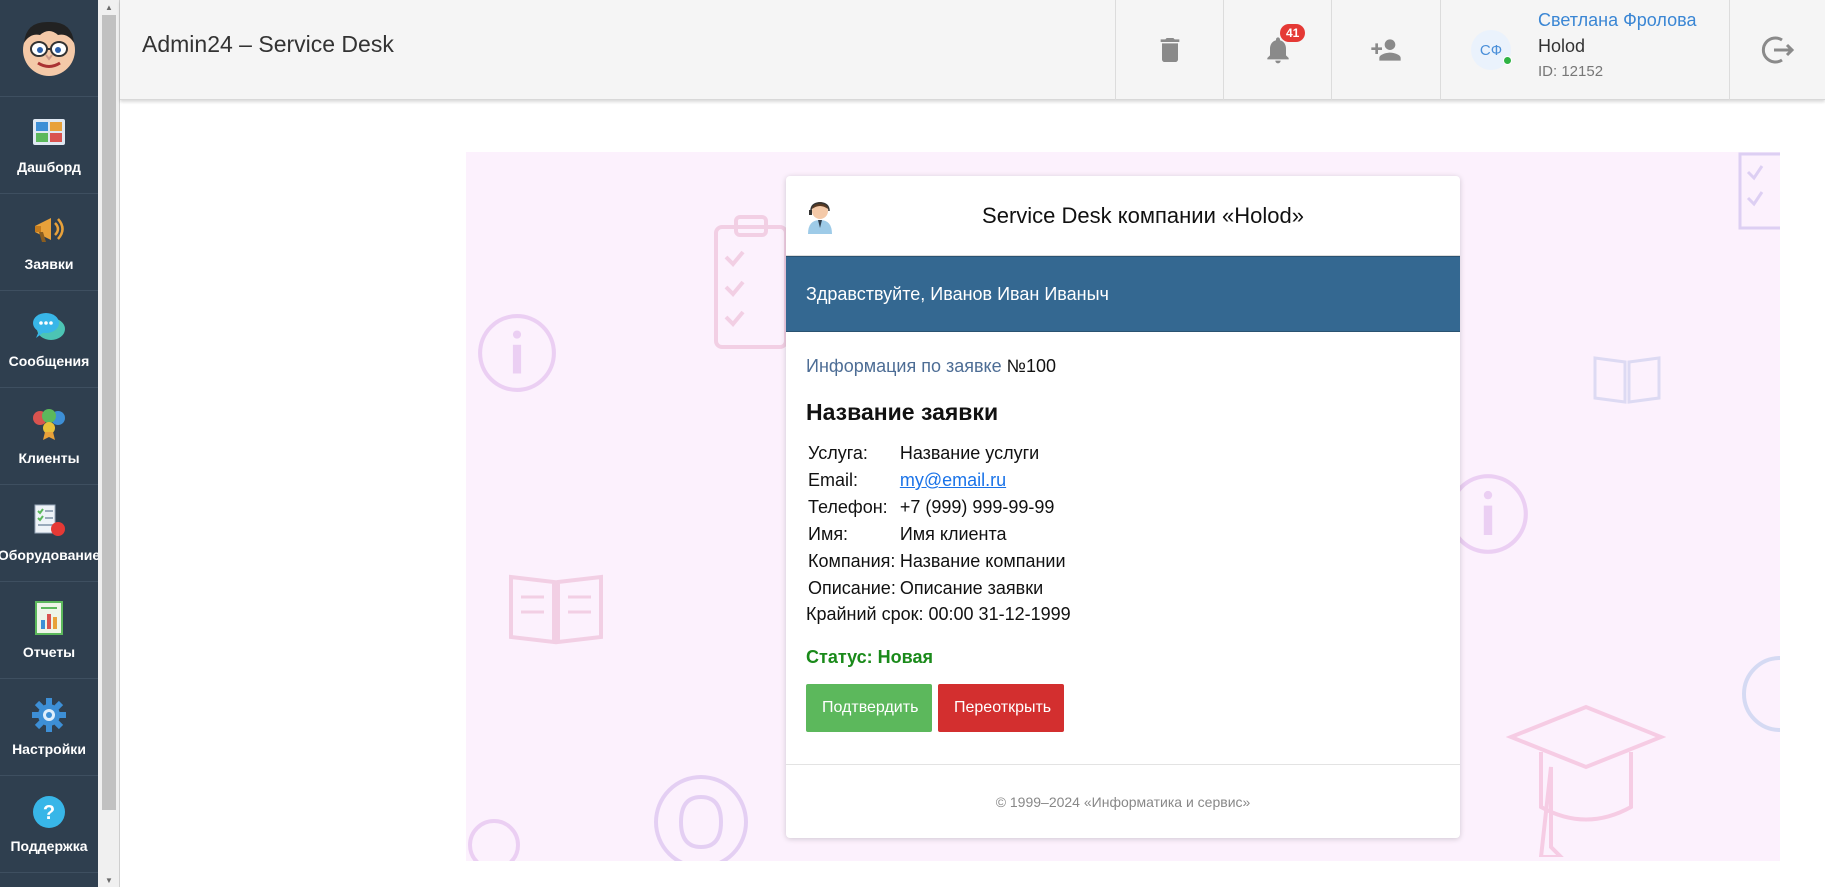  I want to click on detail-value: Описание заявки, so click(971, 588).